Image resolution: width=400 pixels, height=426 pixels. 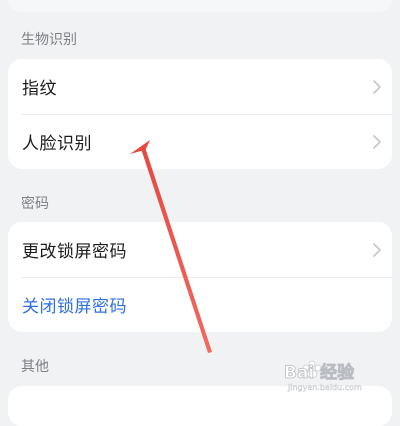 I want to click on disable-lock-password-row: 关闭锁屏密码, so click(x=200, y=304).